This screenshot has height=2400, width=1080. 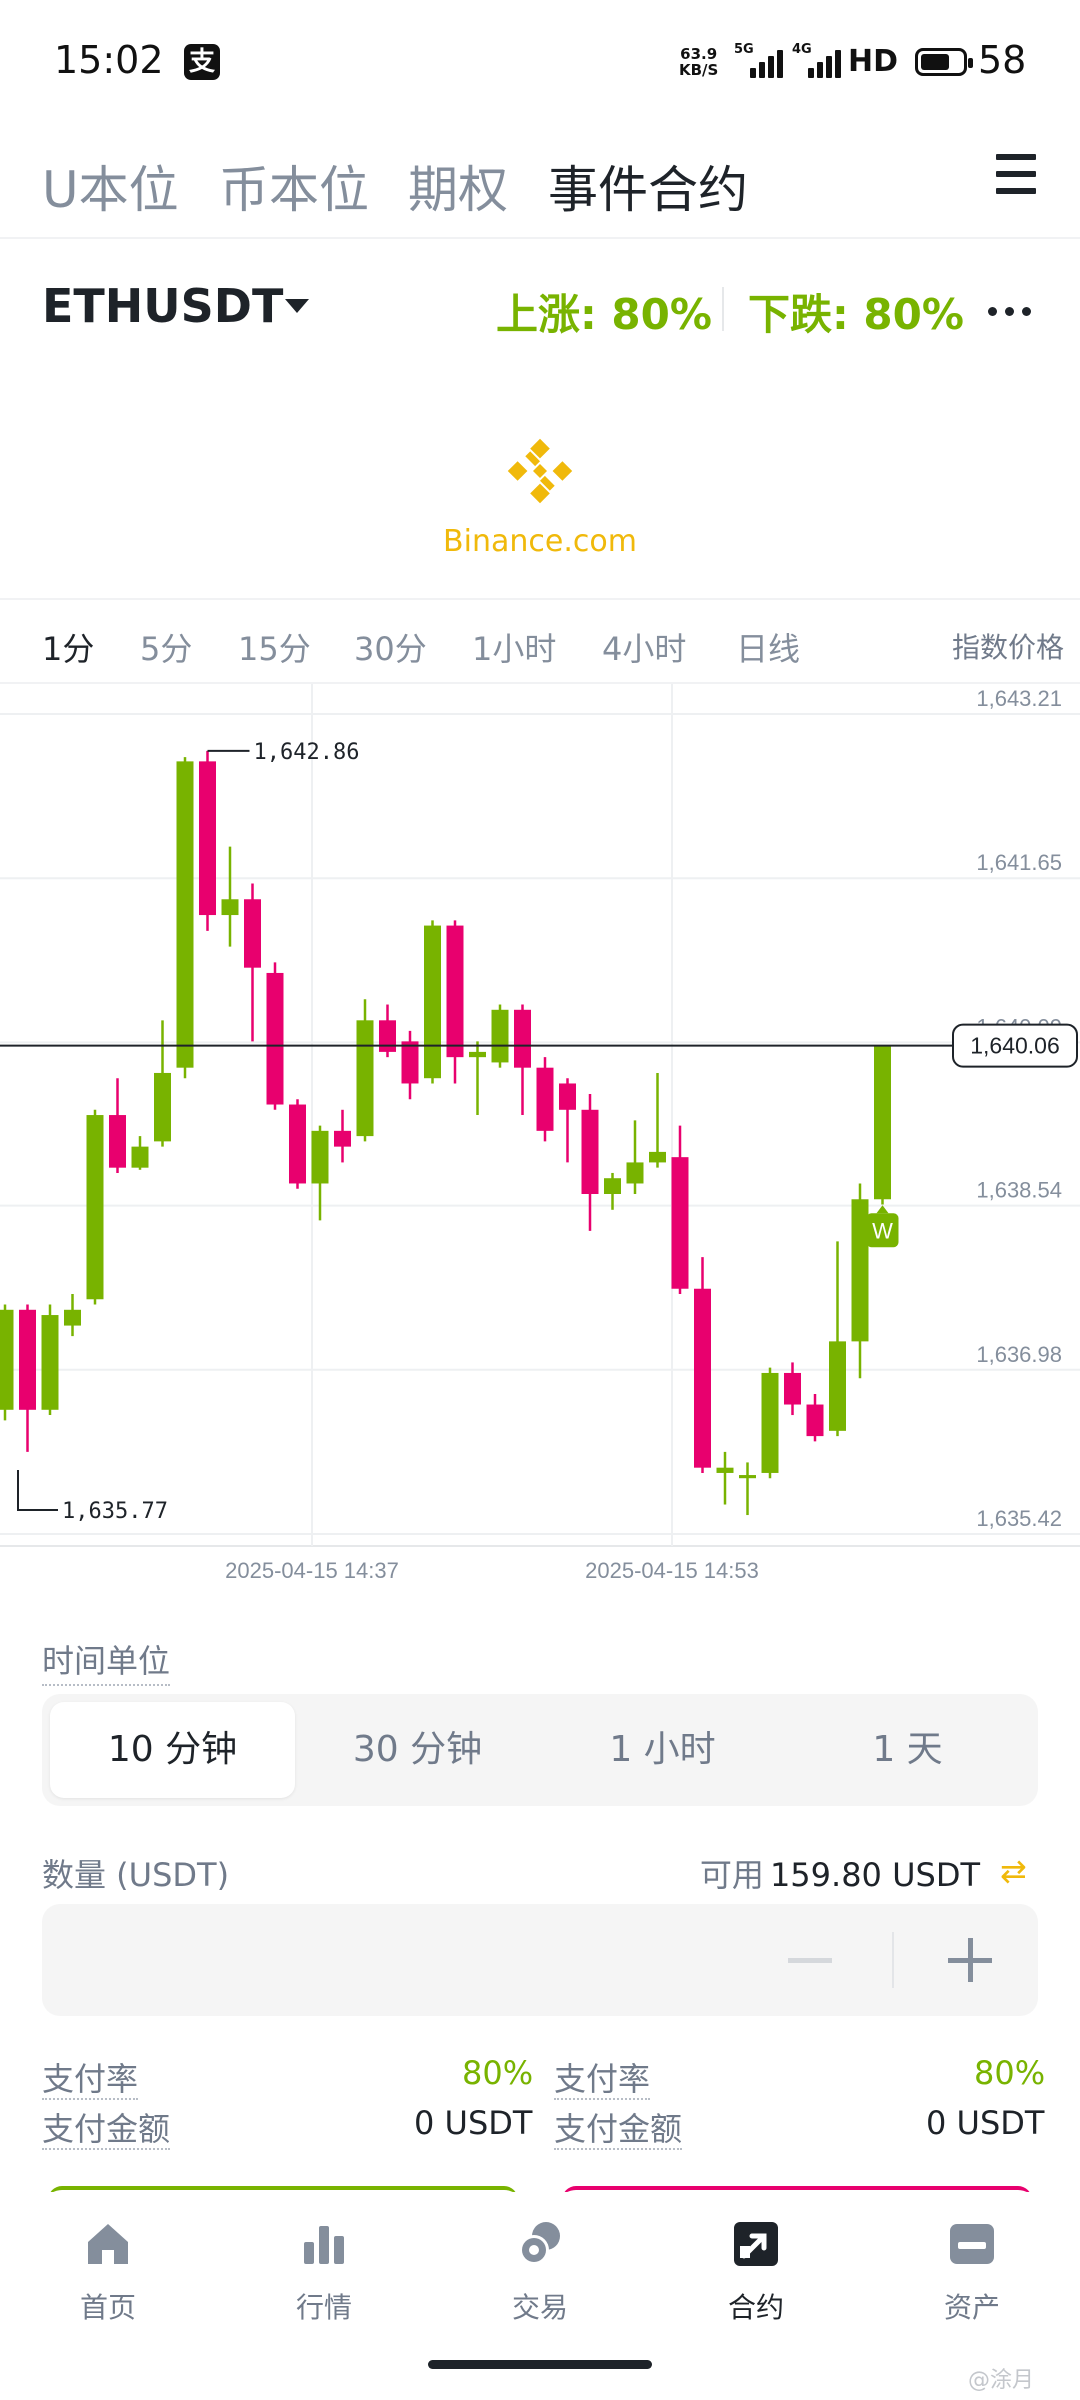 What do you see at coordinates (540, 505) in the screenshot?
I see `chart-watermark-logo: Binance.com` at bounding box center [540, 505].